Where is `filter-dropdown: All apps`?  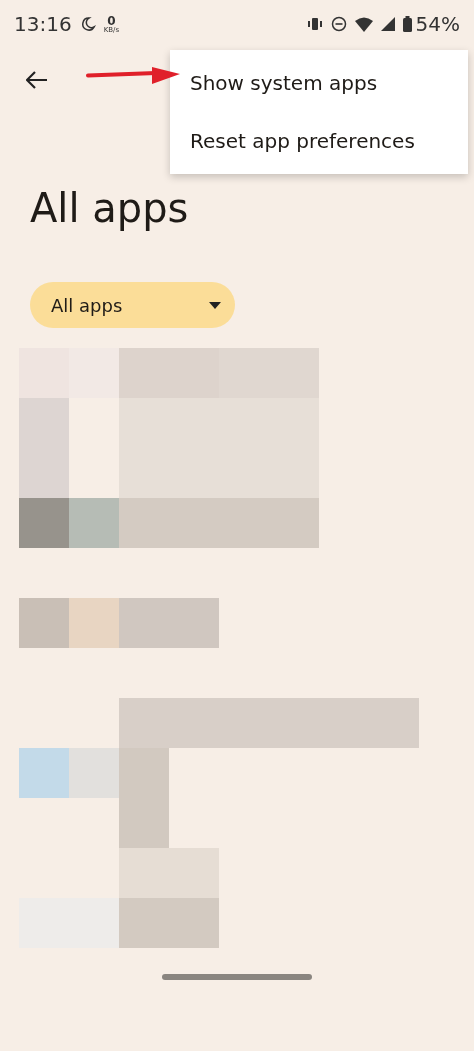 filter-dropdown: All apps is located at coordinates (132, 305).